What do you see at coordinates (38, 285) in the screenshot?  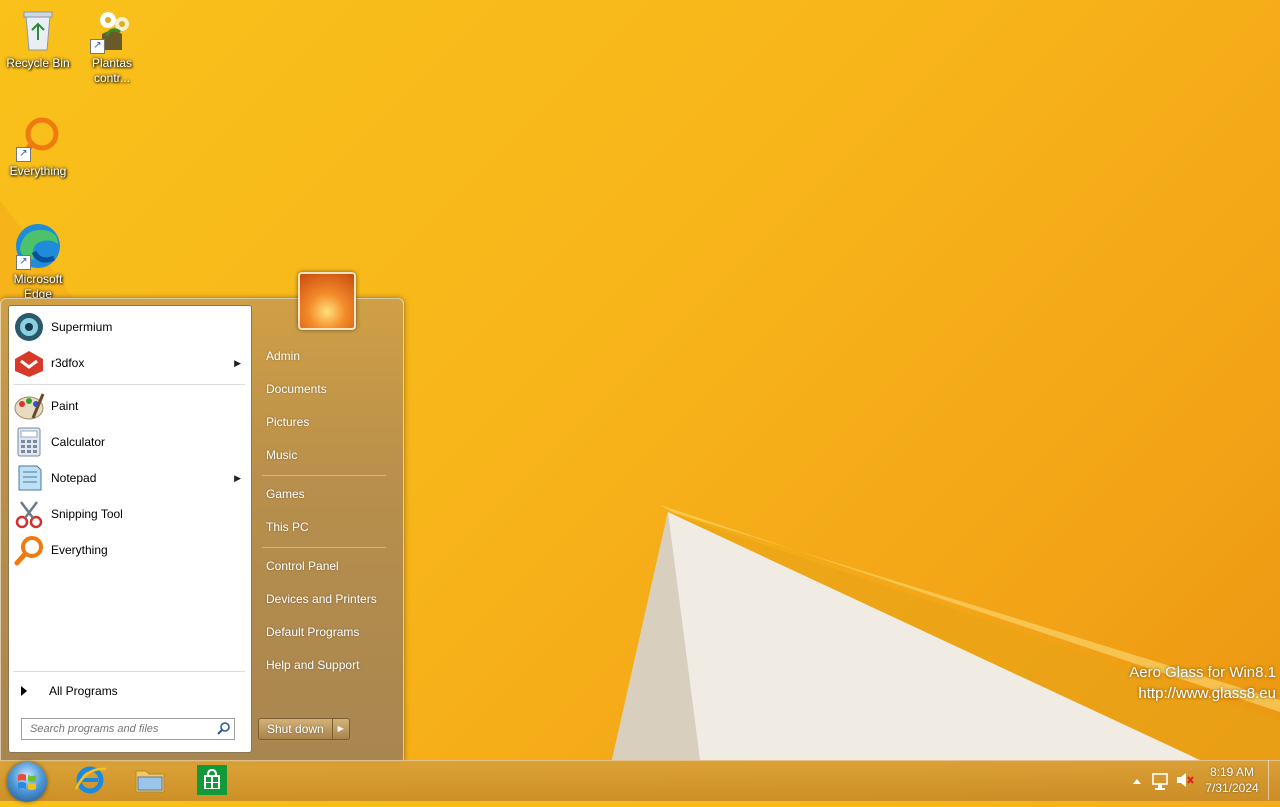 I see `desktop-icon-label: Microsoft Edge` at bounding box center [38, 285].